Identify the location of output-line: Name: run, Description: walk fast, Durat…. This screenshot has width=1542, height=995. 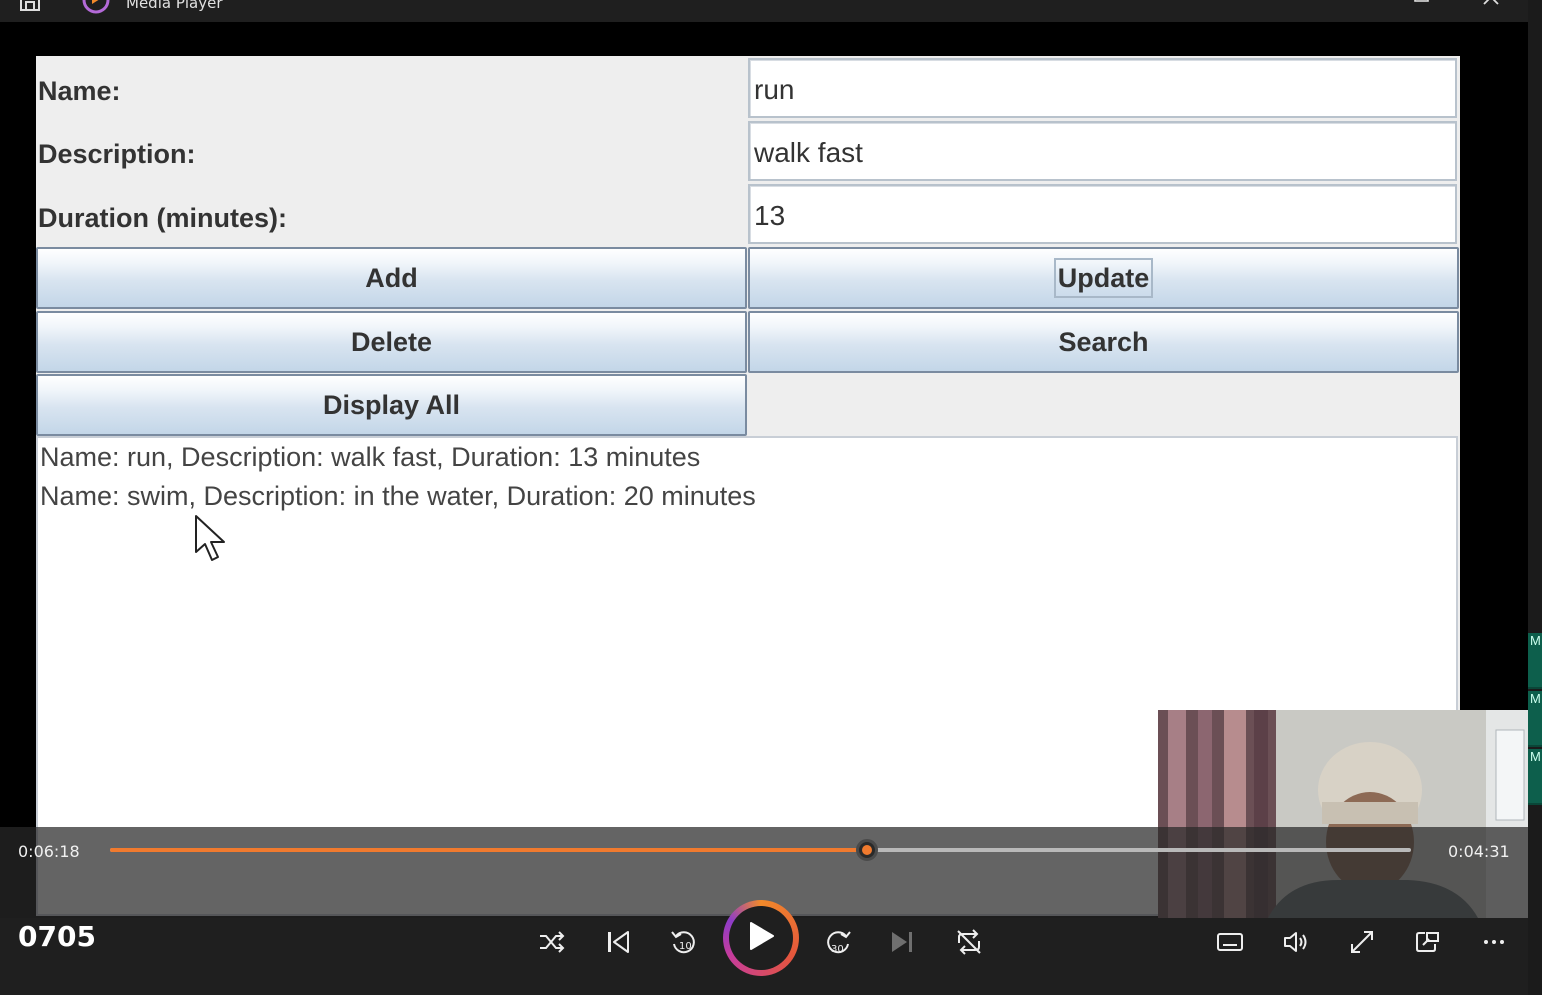
(370, 457).